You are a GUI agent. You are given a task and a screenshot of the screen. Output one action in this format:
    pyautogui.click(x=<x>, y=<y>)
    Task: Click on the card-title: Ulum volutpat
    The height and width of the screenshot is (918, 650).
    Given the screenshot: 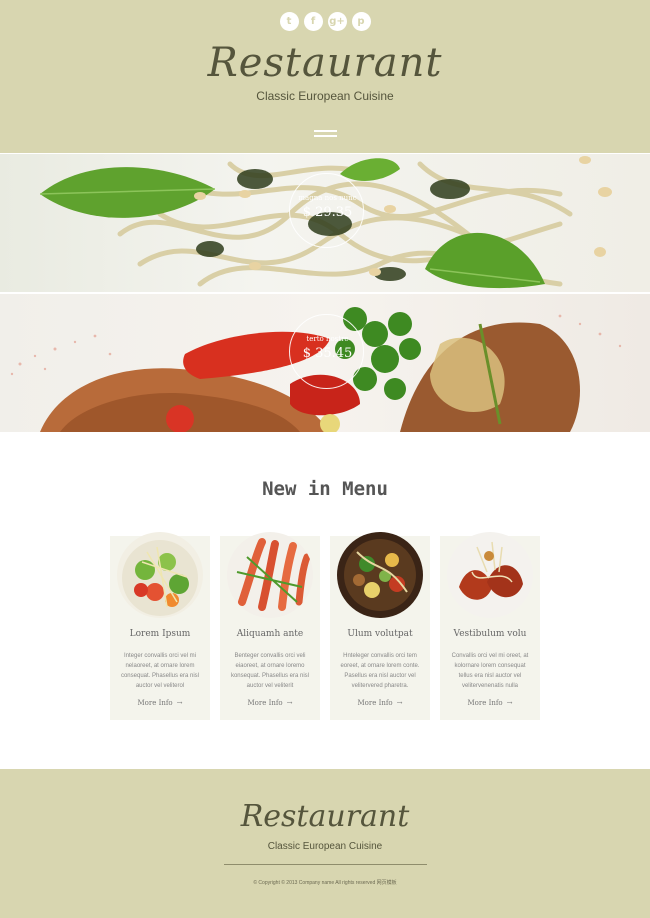 What is the action you would take?
    pyautogui.click(x=380, y=634)
    